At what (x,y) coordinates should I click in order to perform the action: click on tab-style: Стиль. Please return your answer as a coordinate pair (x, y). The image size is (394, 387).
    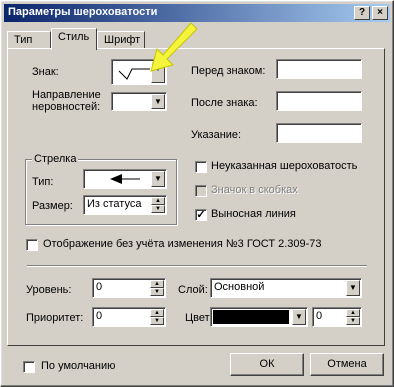
    Looking at the image, I should click on (74, 39).